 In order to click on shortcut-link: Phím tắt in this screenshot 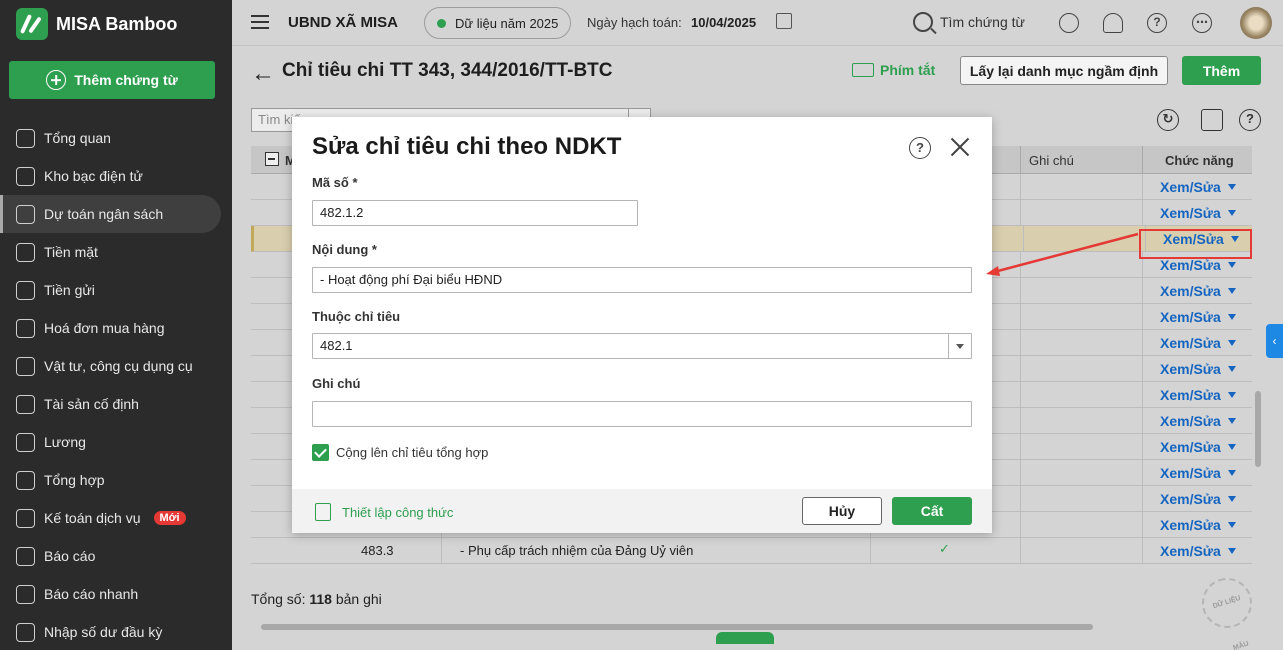, I will do `click(893, 70)`.